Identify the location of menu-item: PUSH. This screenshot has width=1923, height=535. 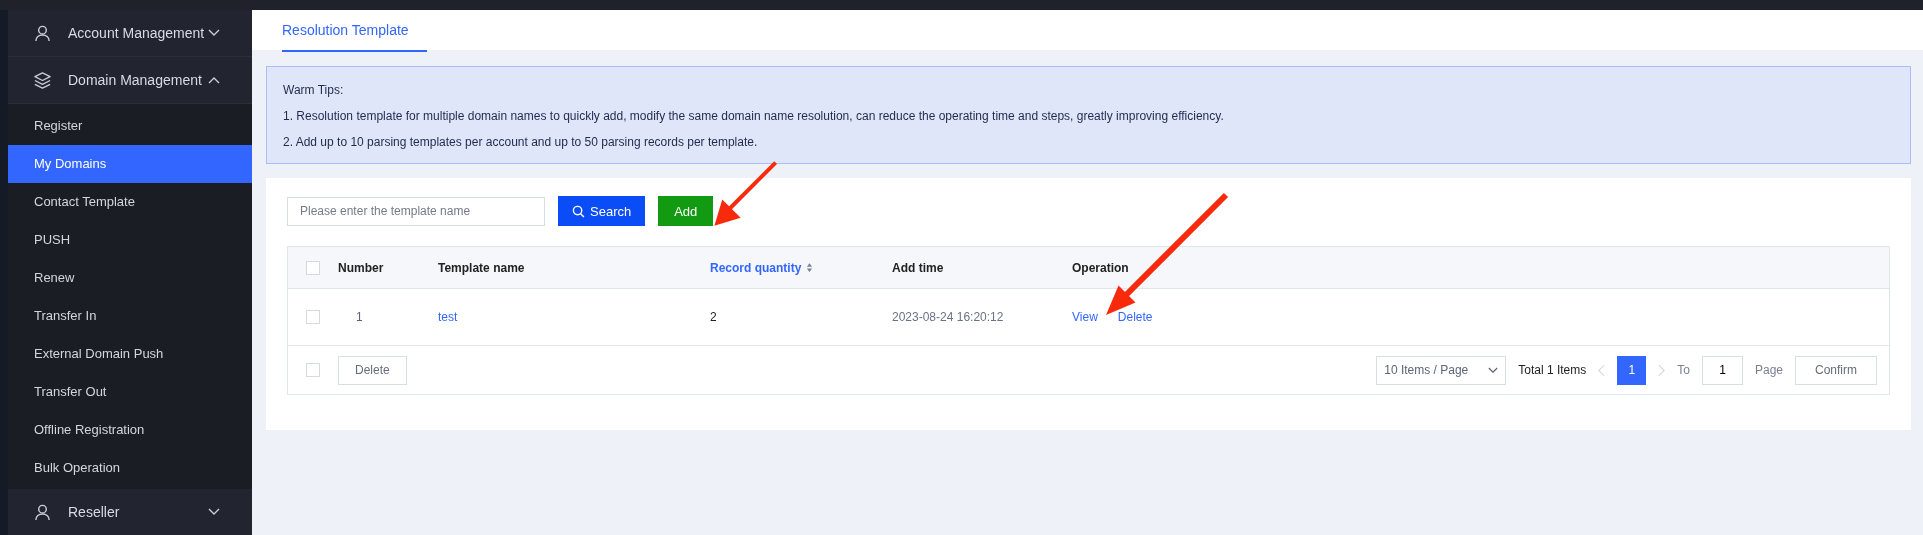
(130, 240).